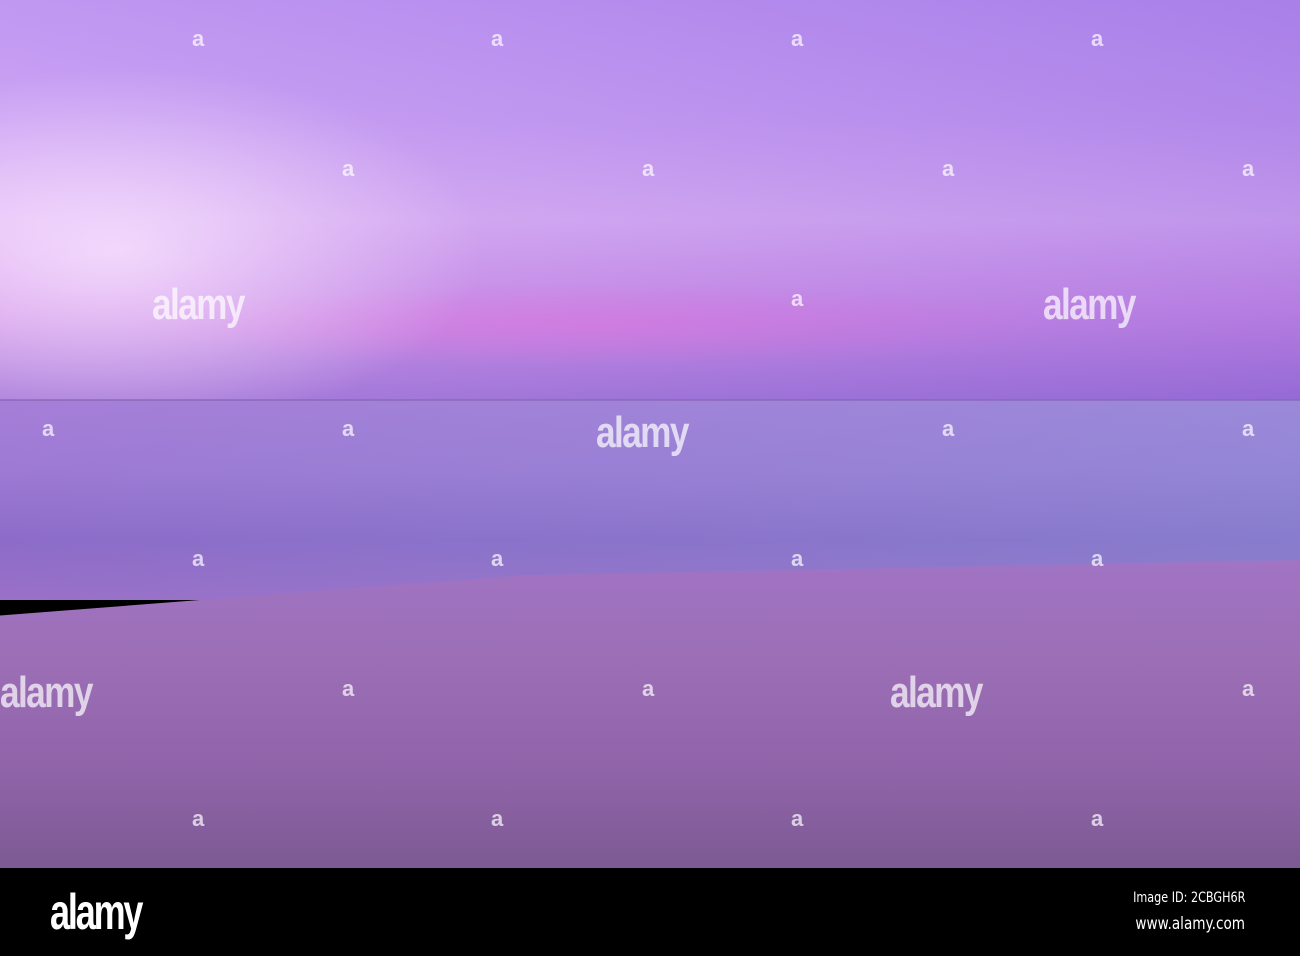 Image resolution: width=1300 pixels, height=956 pixels. What do you see at coordinates (96, 912) in the screenshot?
I see `alamy-logo: alamy` at bounding box center [96, 912].